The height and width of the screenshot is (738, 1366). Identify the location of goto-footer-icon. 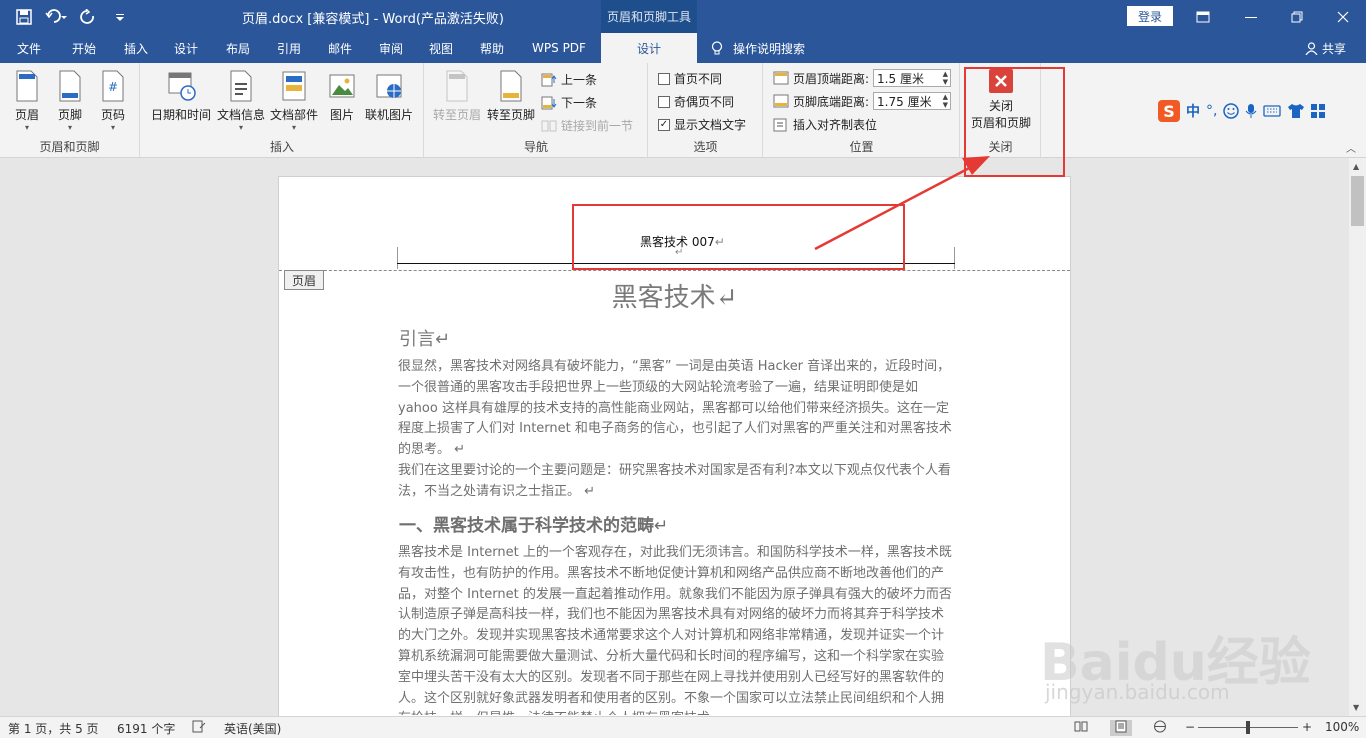
(511, 86).